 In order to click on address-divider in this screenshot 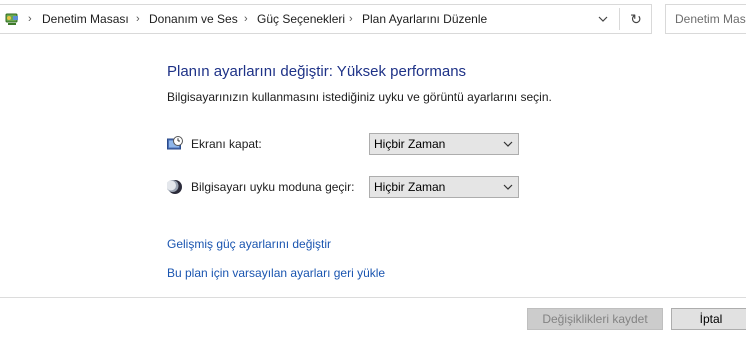, I will do `click(619, 19)`.